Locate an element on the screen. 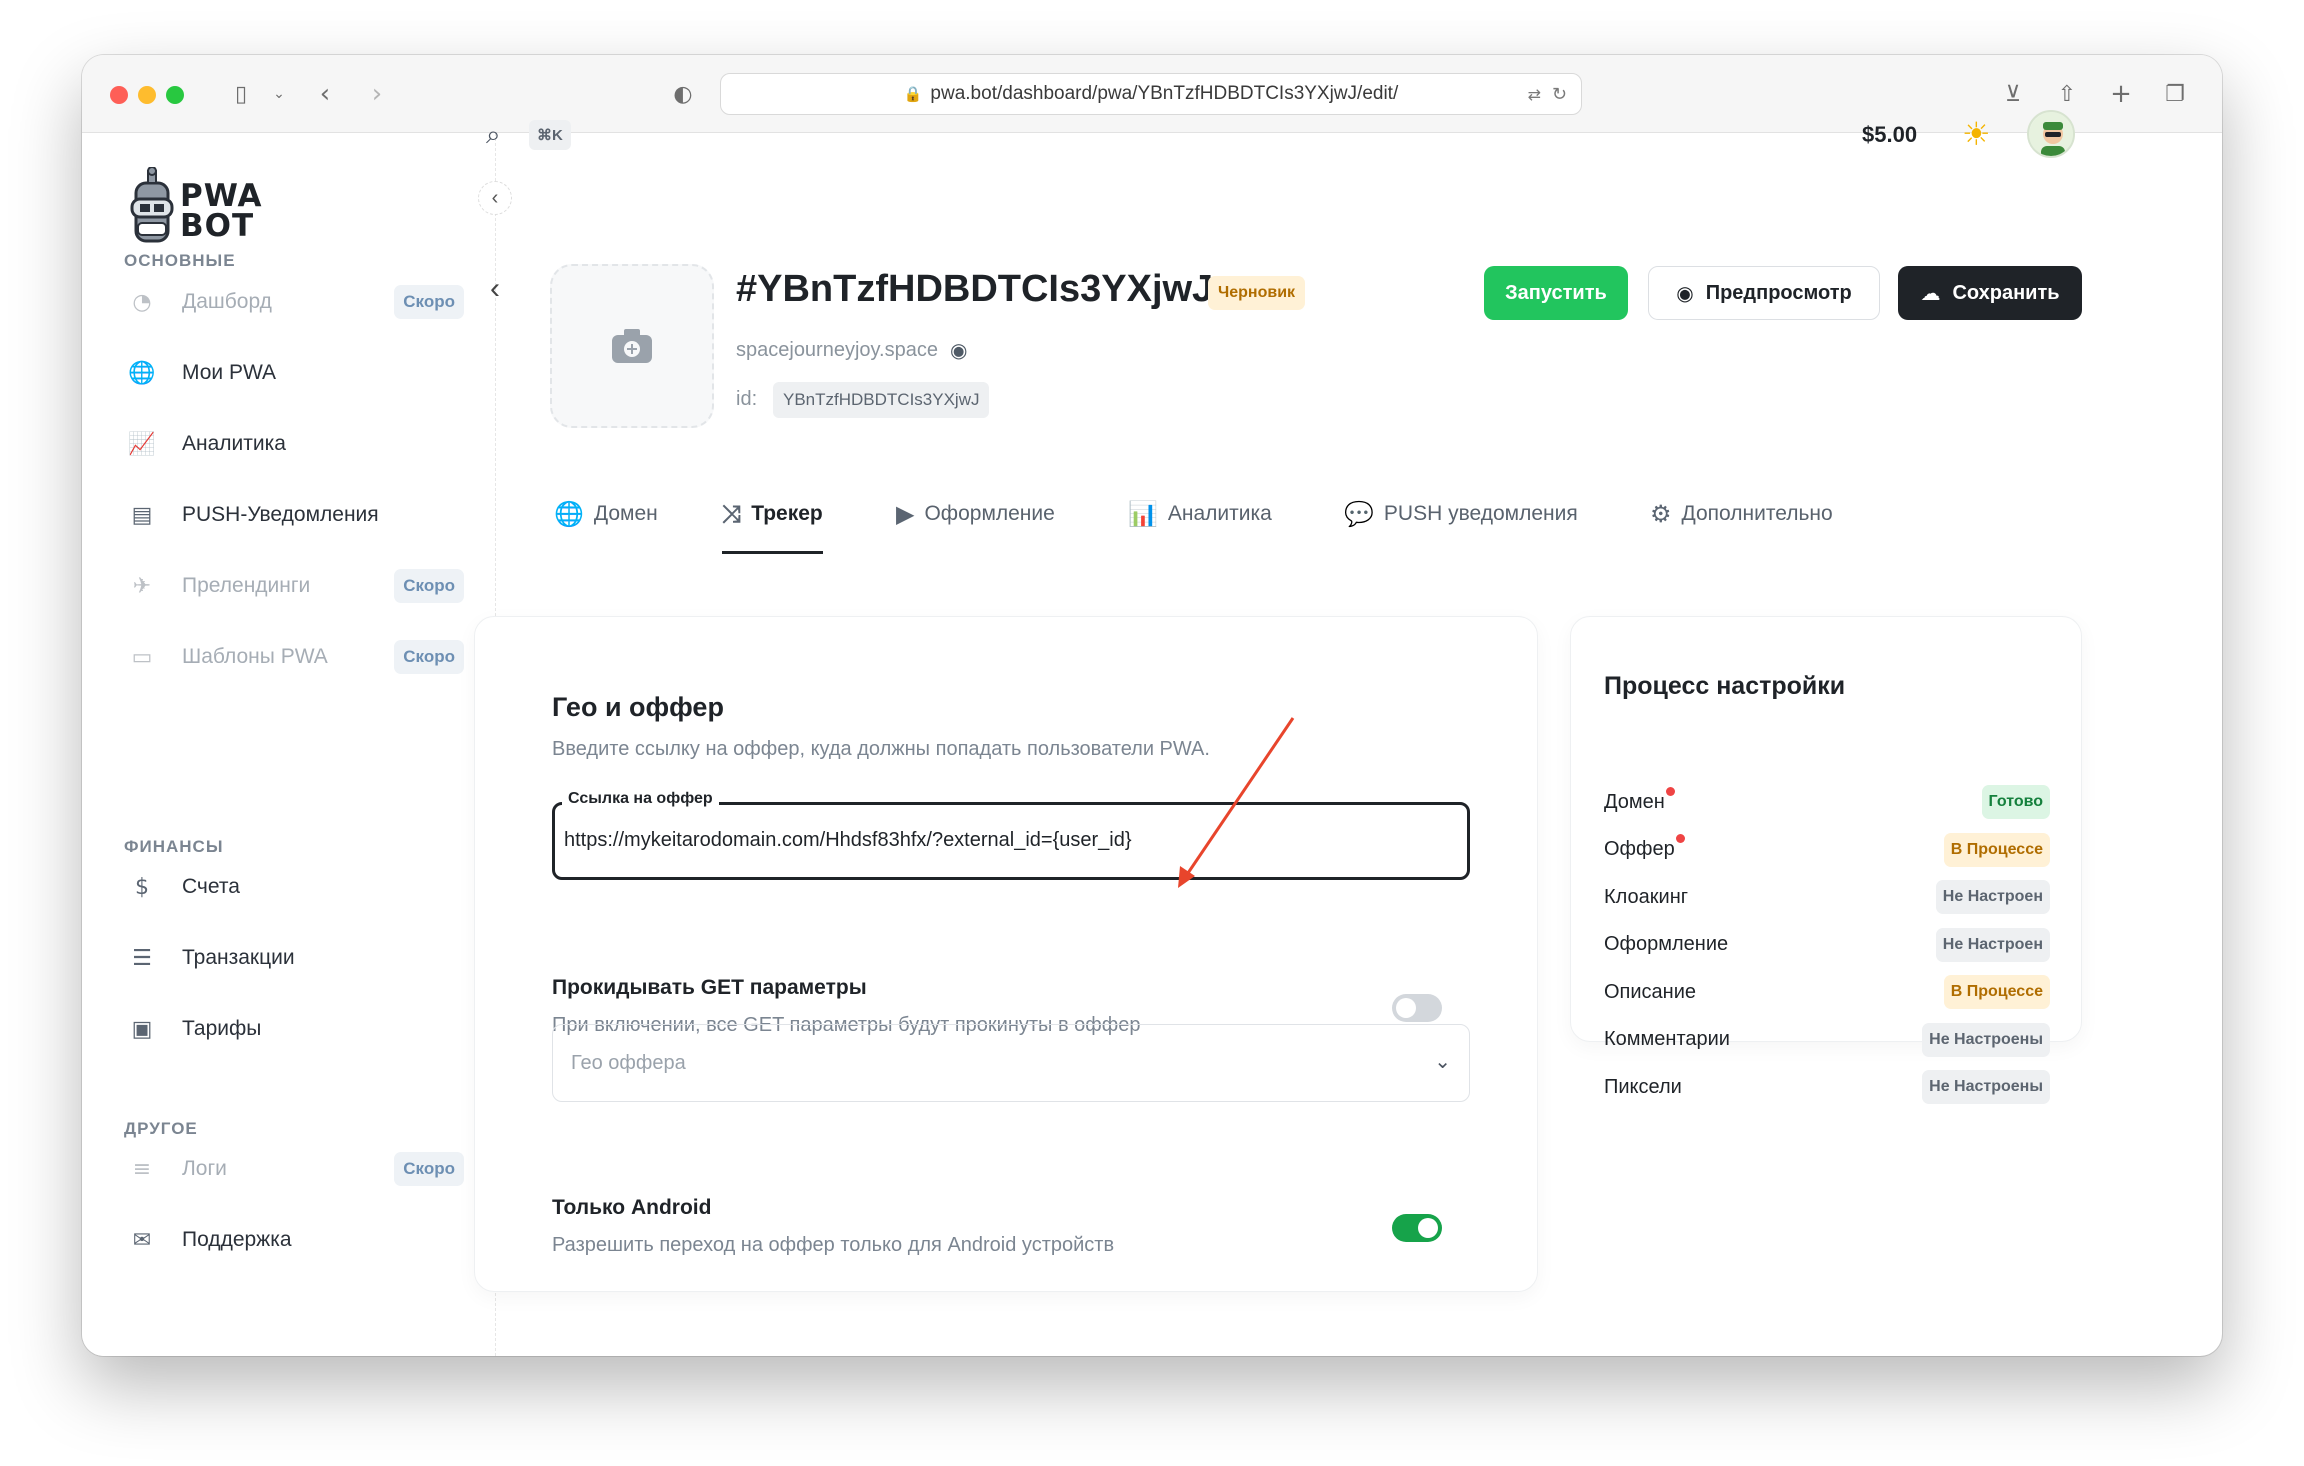 The width and height of the screenshot is (2304, 1466). sidebar-item-label: Шаблоны PWA is located at coordinates (255, 656).